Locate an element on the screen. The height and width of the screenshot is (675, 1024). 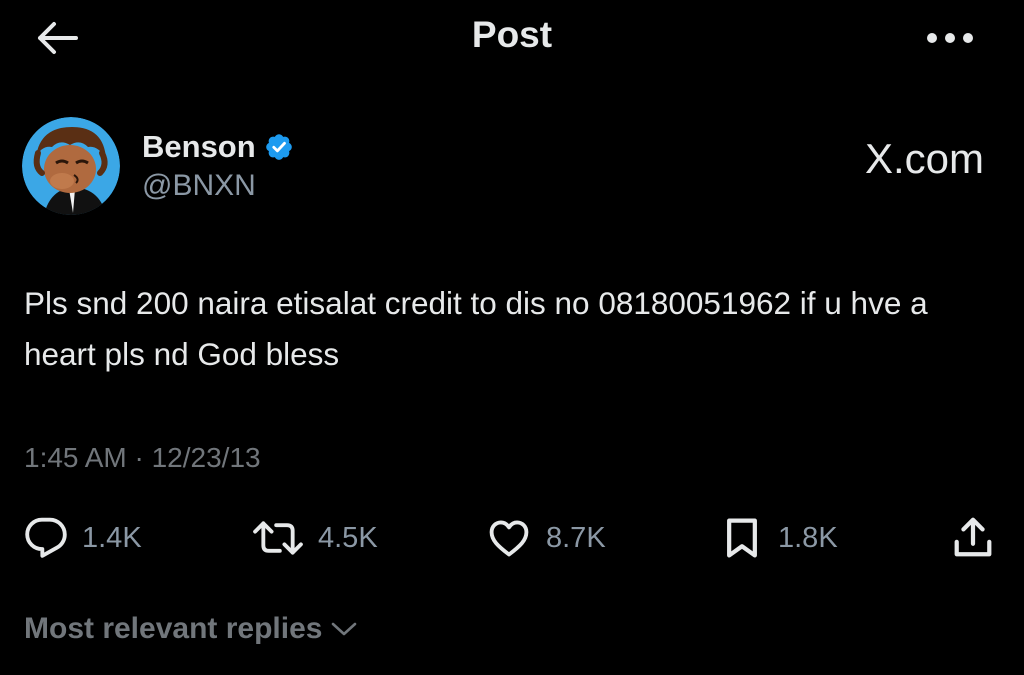
repost-button: 4.5K is located at coordinates (315, 538).